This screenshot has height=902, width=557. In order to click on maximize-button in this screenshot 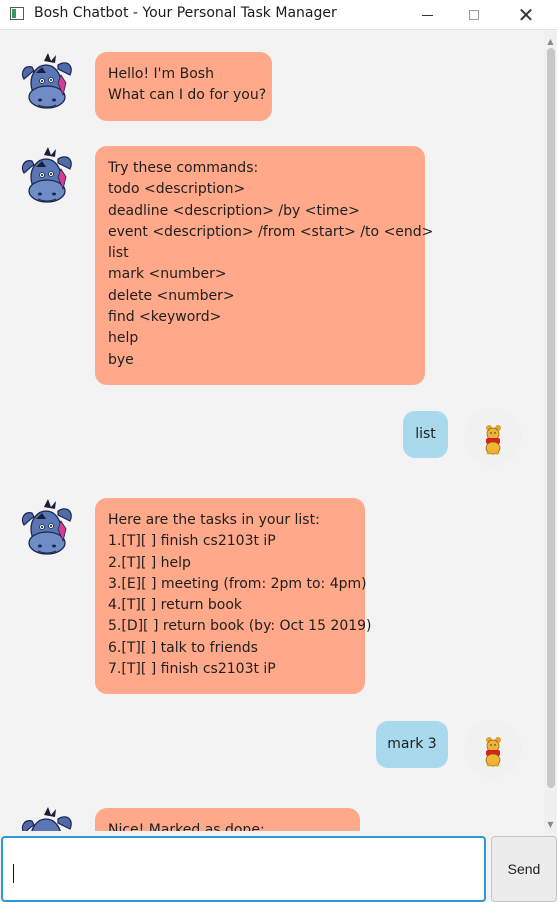, I will do `click(474, 15)`.